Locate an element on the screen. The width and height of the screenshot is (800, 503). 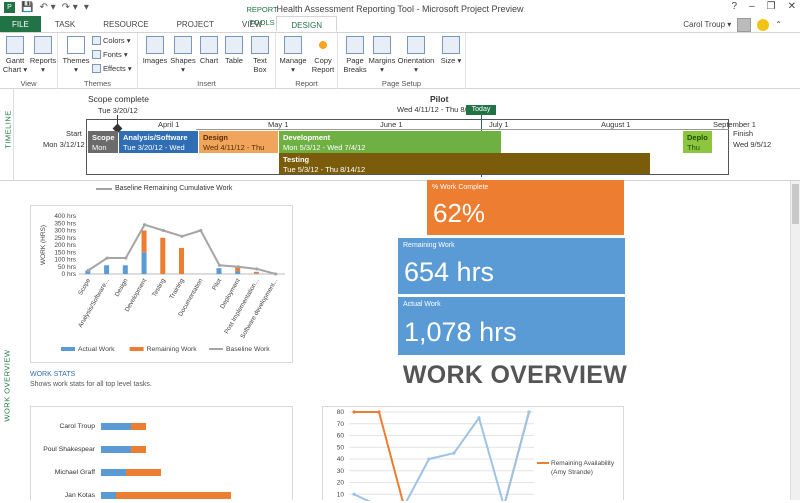
text-box-icon is located at coordinates (260, 45).